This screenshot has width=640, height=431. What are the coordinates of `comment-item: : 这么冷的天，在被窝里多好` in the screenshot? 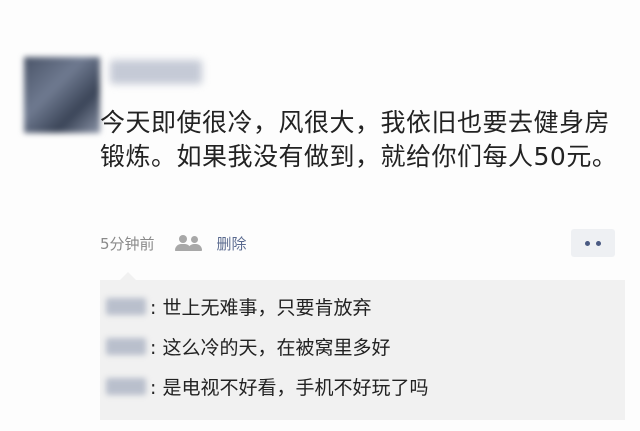 It's located at (362, 346).